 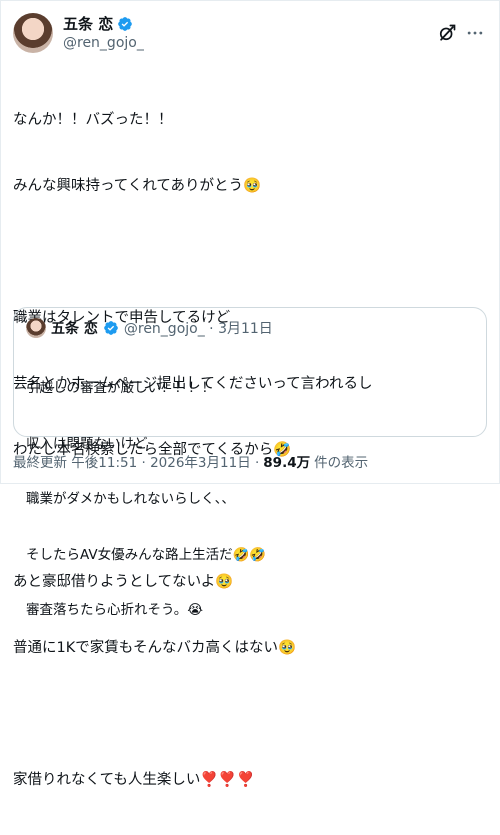 I want to click on post-footer: 最終更新 午後11:51 · 2026年3月11日 · 89.4万 件の表示, so click(x=250, y=461).